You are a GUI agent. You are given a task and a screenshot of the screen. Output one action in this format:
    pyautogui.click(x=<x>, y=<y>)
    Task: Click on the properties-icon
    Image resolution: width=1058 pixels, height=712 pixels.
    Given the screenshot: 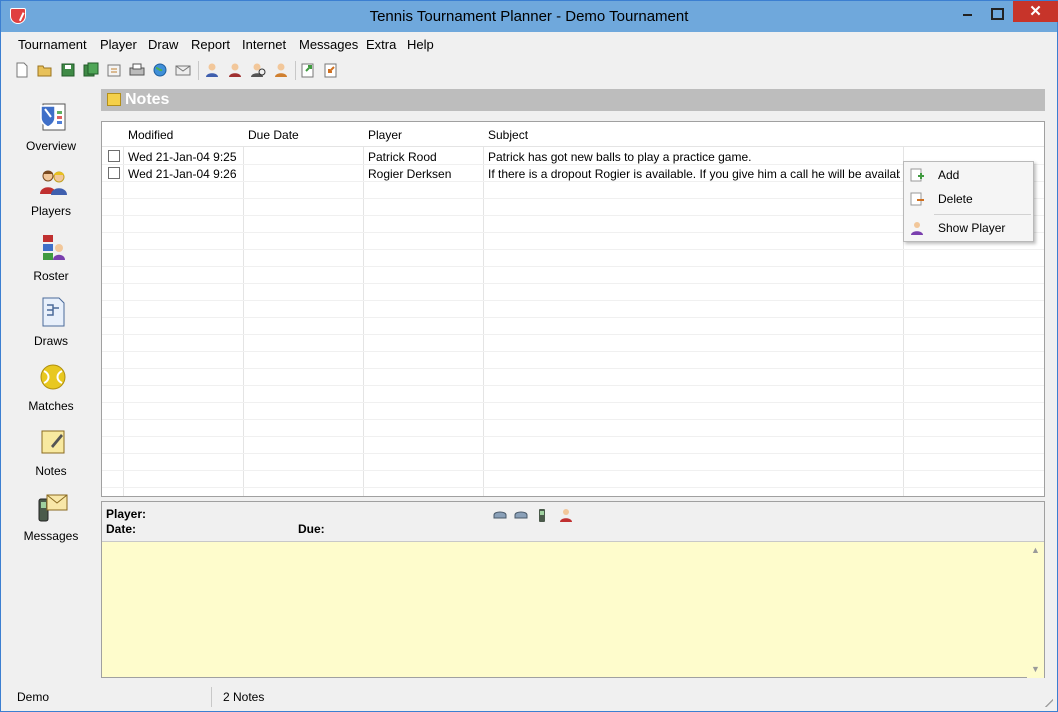 What is the action you would take?
    pyautogui.click(x=114, y=70)
    